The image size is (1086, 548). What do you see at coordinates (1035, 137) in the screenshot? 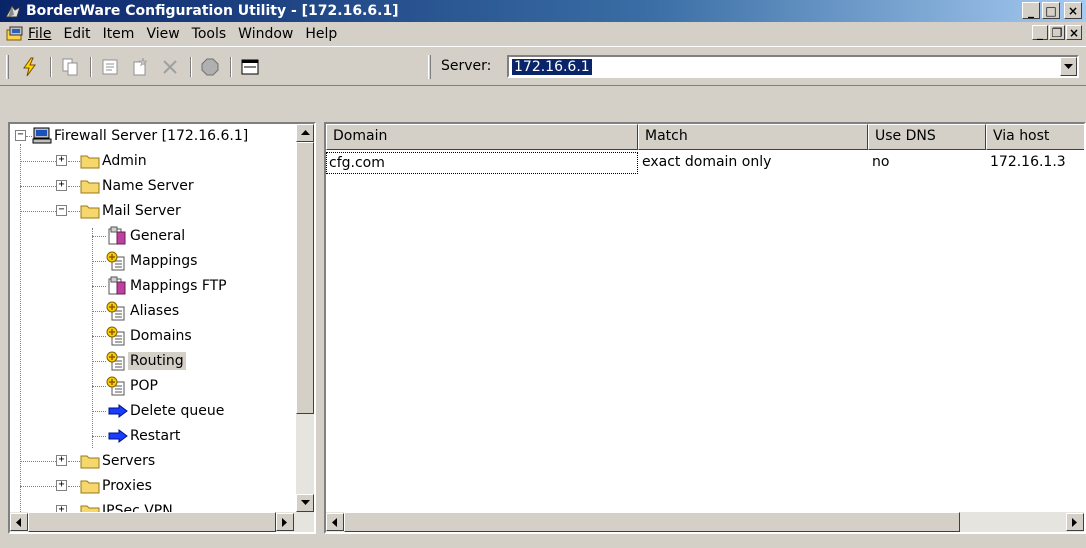
I see `column-header-via-host: Via host` at bounding box center [1035, 137].